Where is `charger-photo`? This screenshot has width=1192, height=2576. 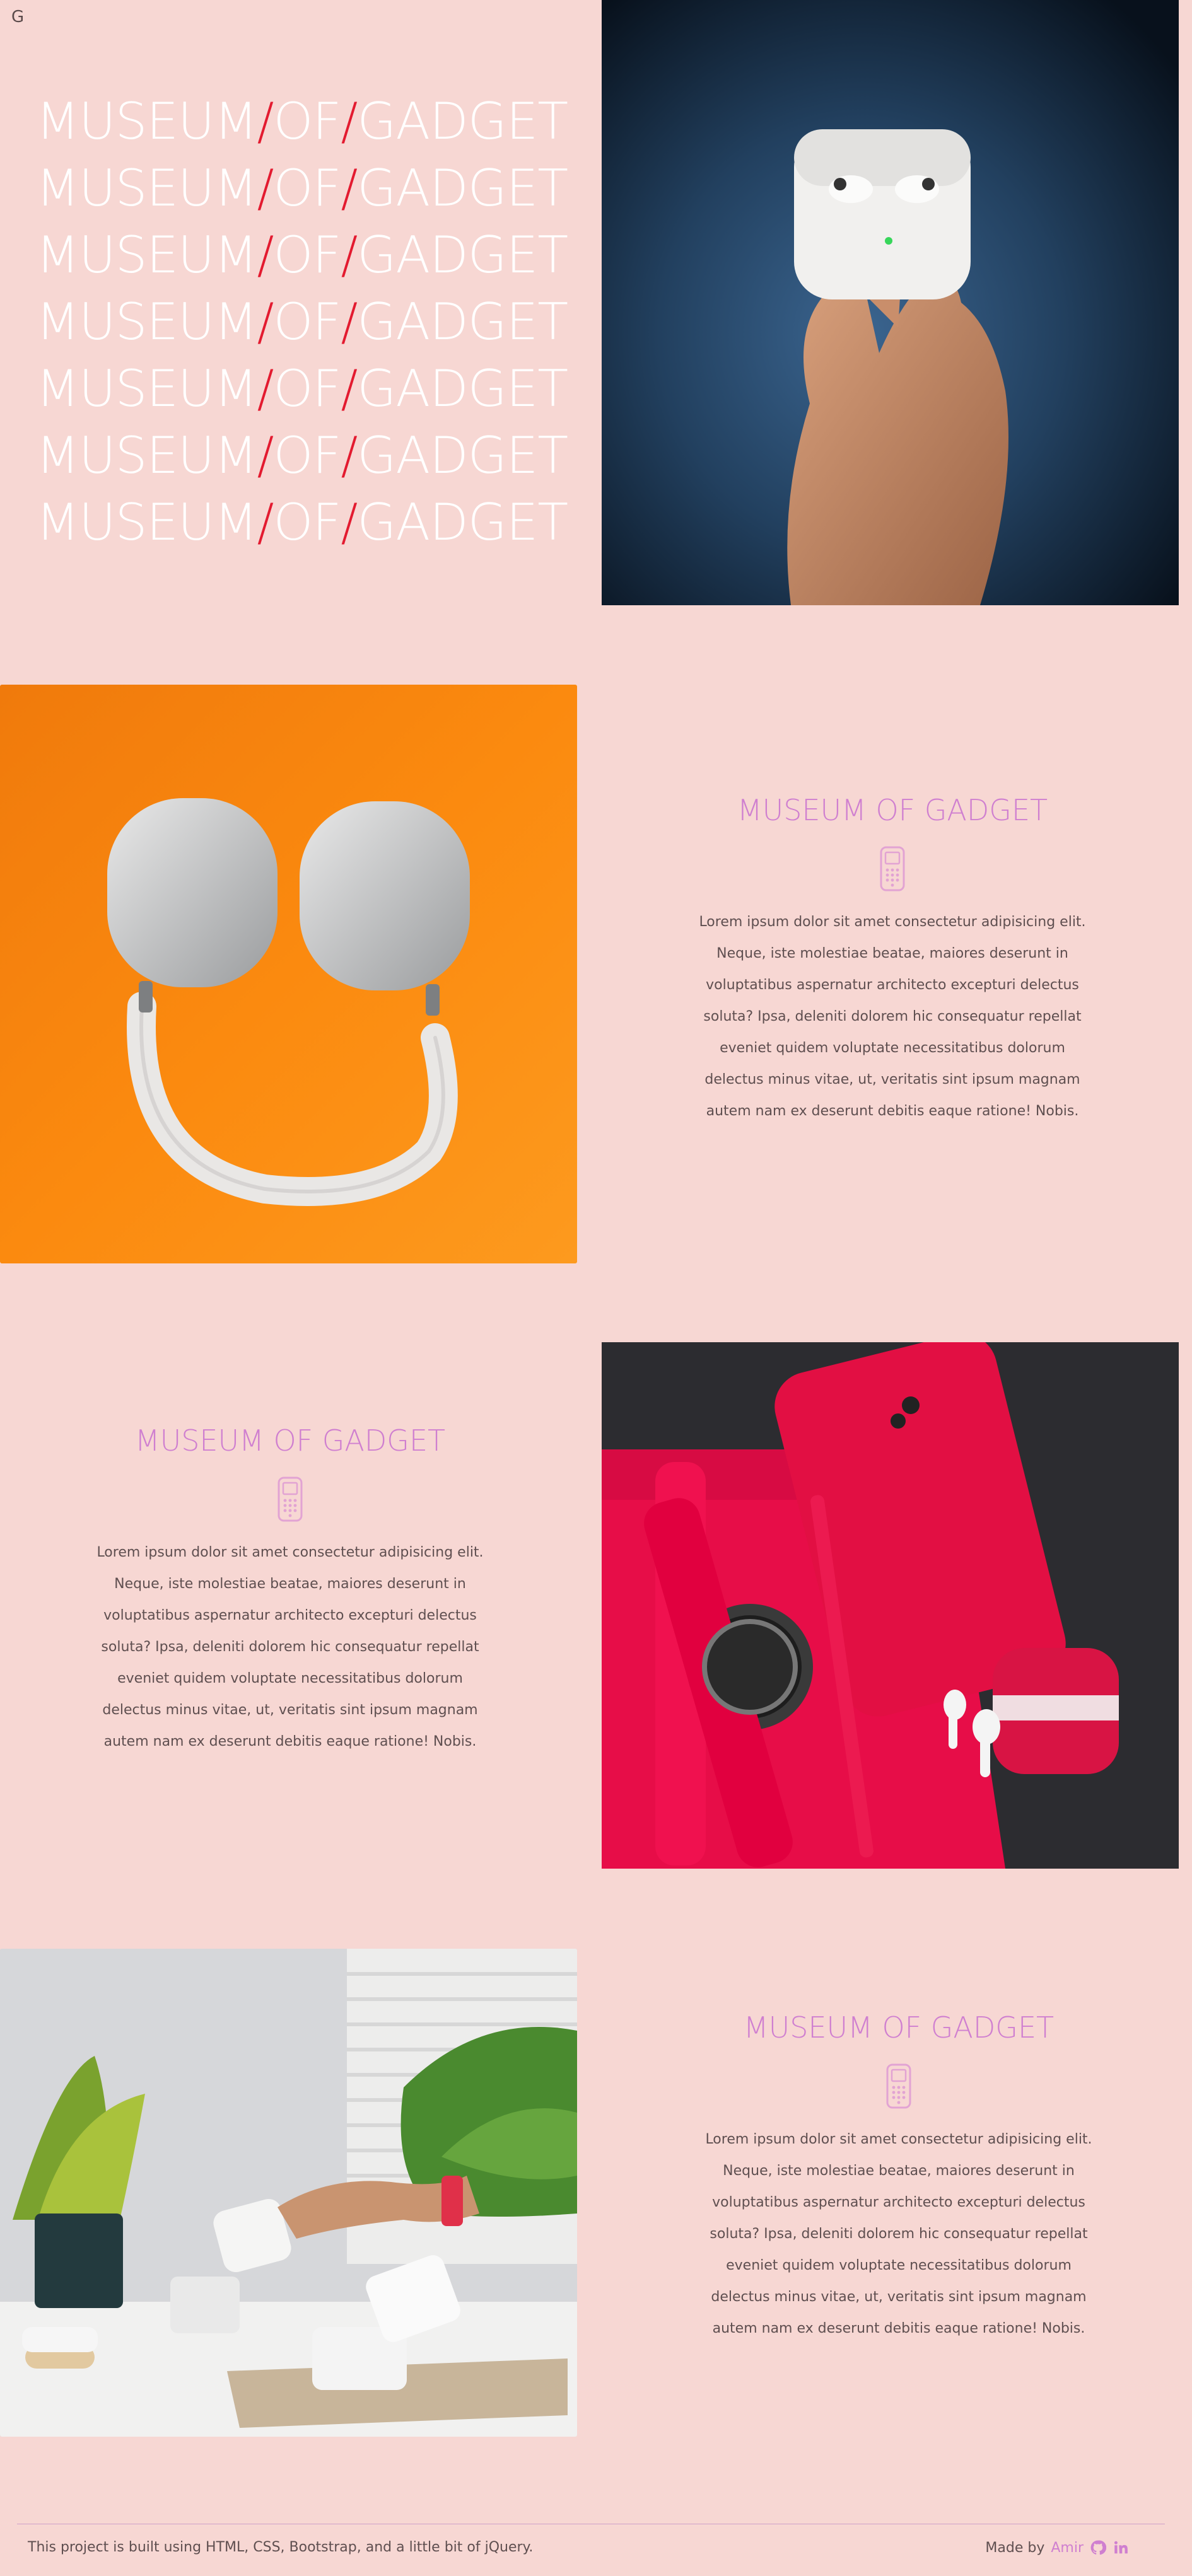
charger-photo is located at coordinates (288, 2193).